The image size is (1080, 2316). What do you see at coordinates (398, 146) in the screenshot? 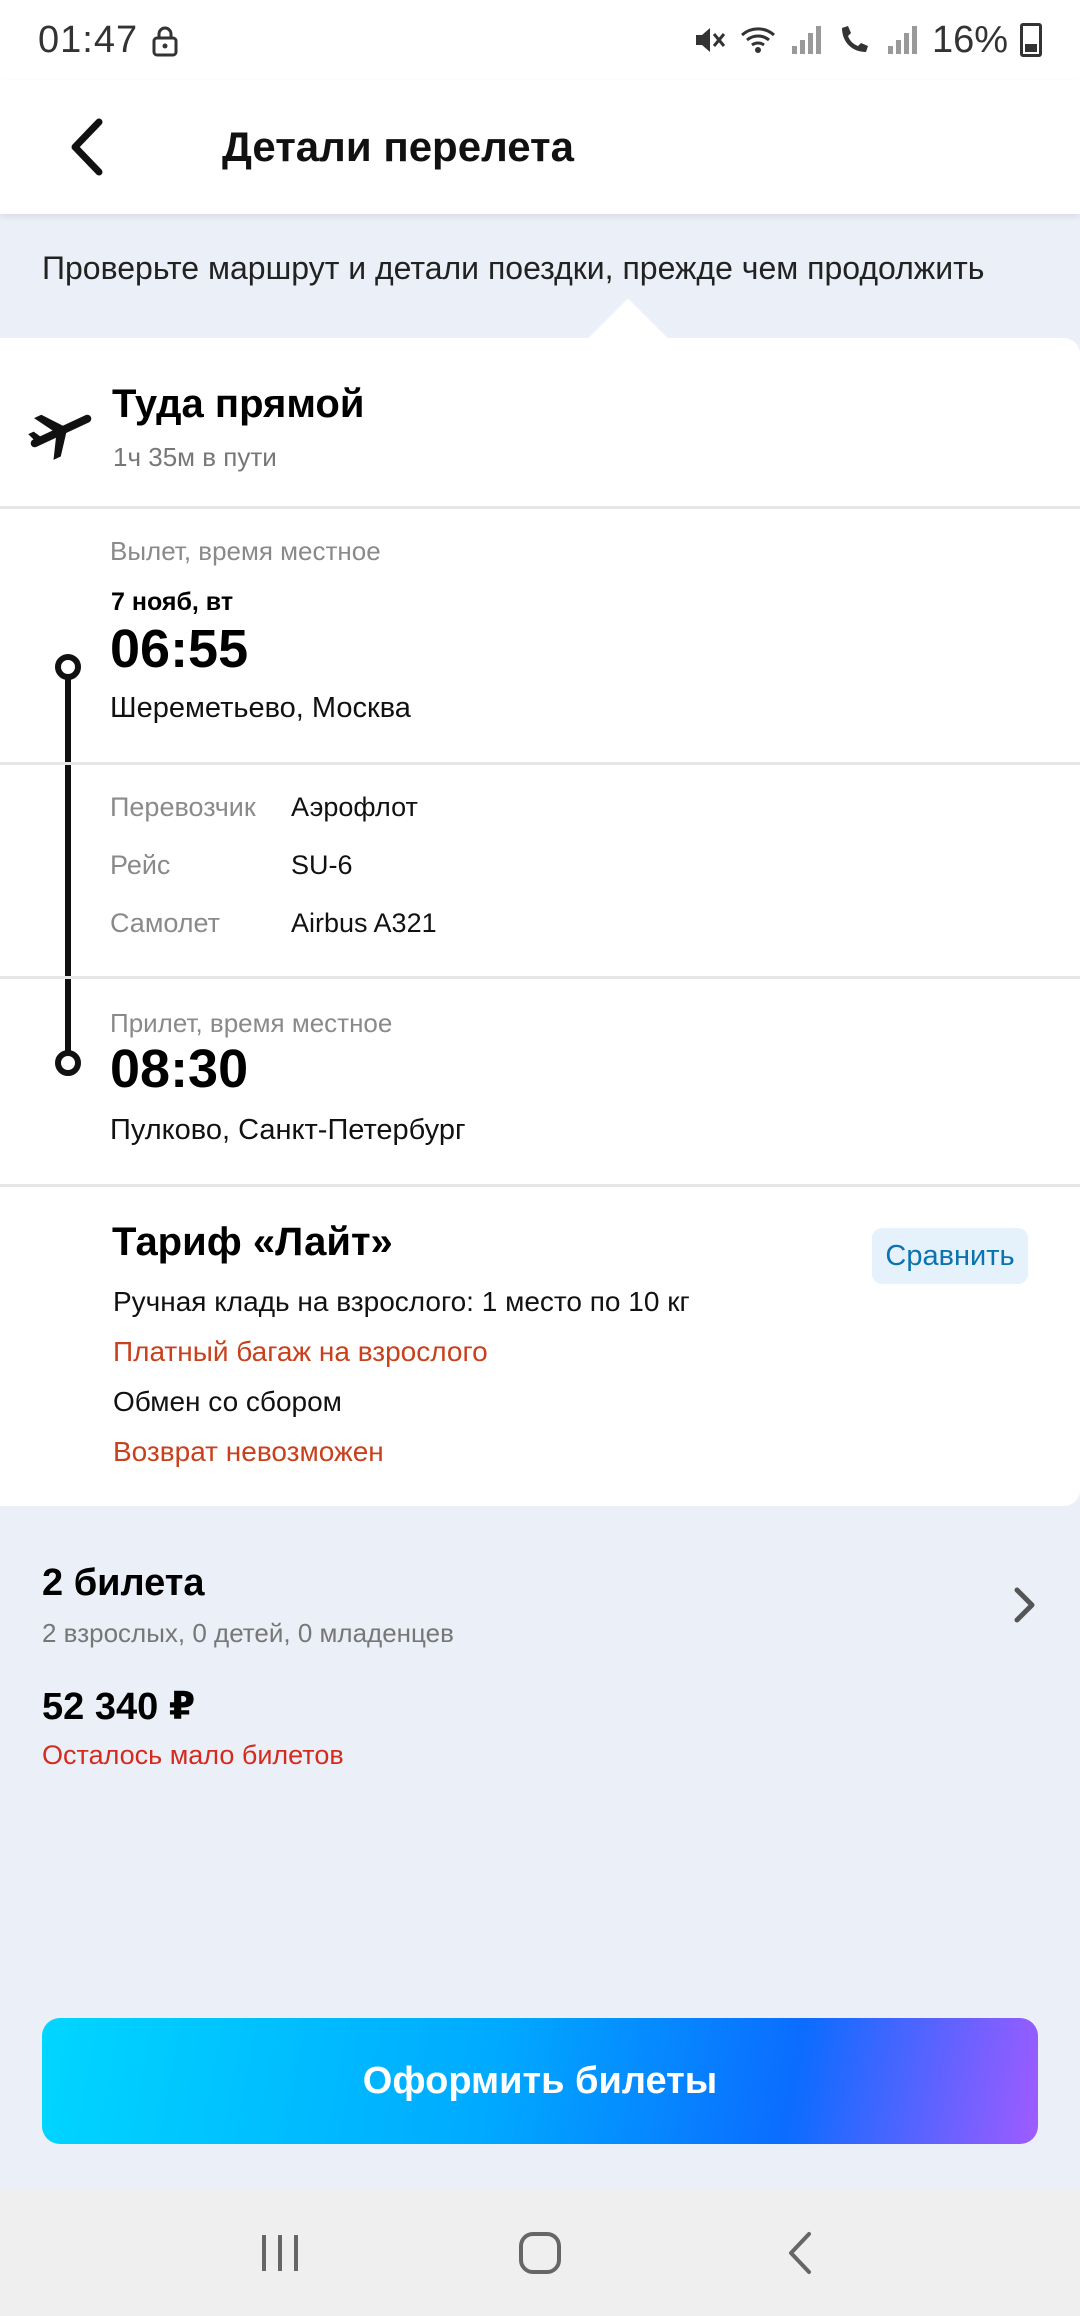
I see `page-title: Детали перелета` at bounding box center [398, 146].